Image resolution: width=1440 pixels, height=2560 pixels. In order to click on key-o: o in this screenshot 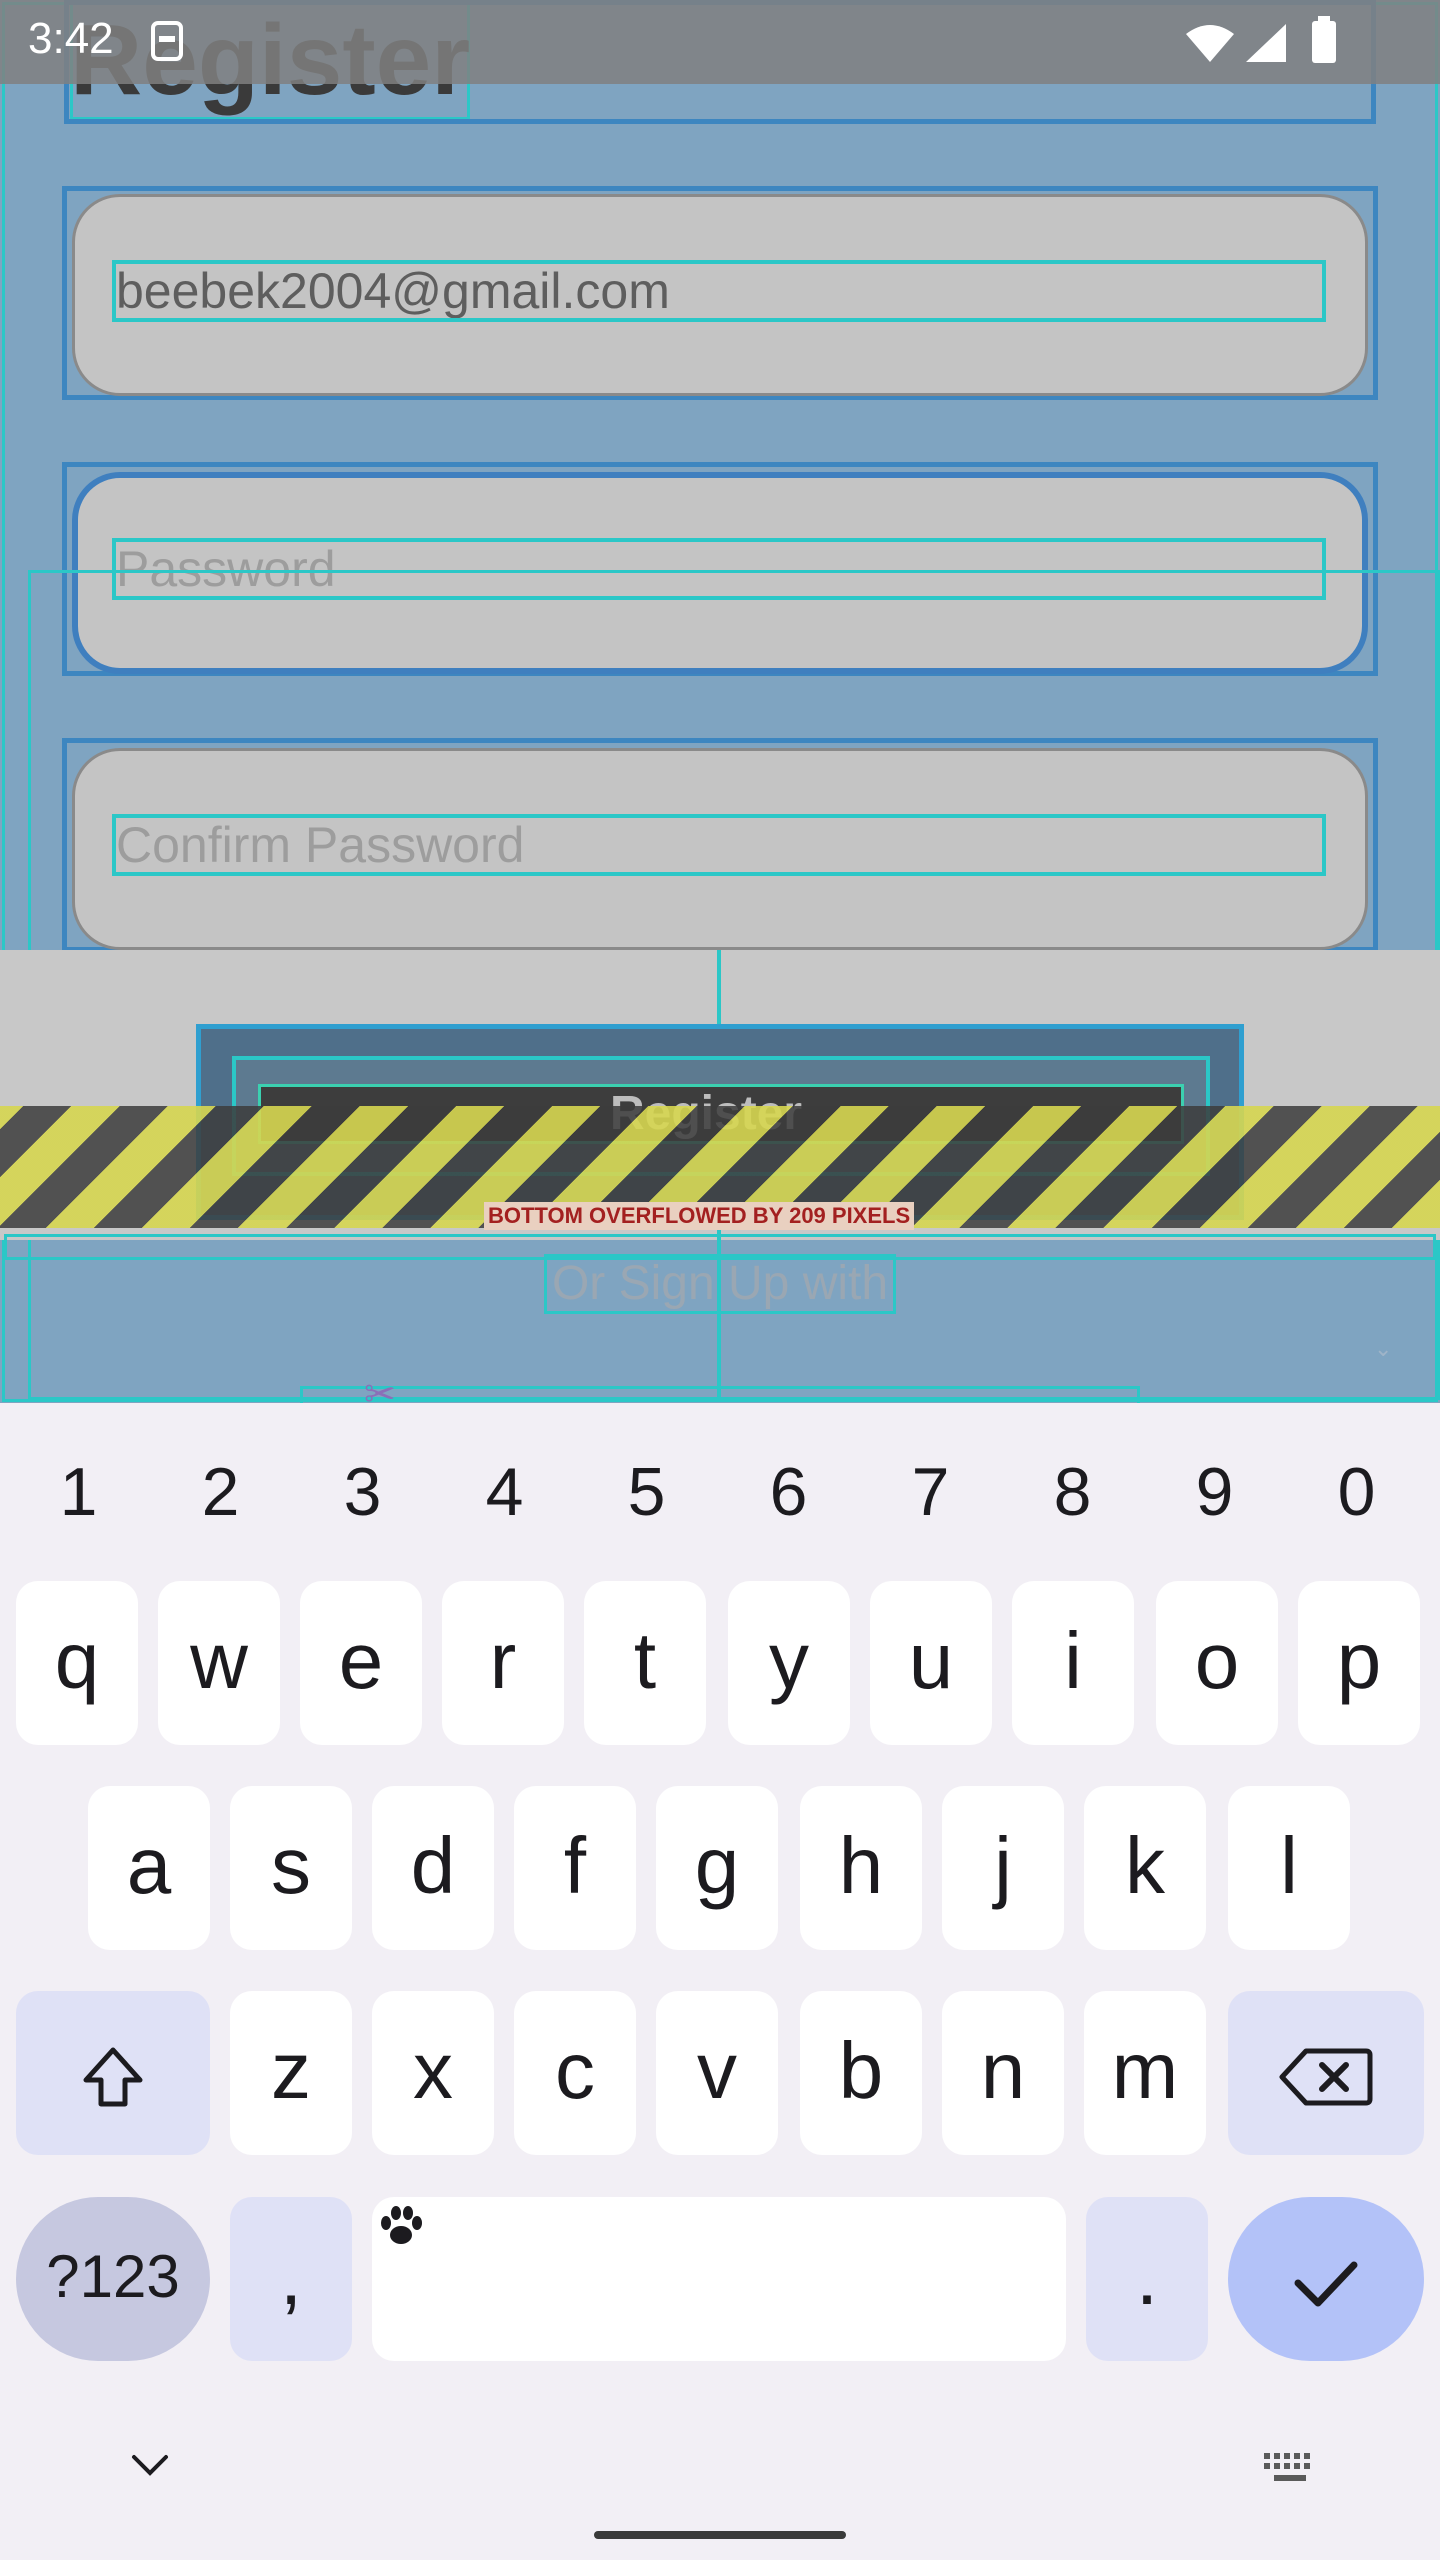, I will do `click(1217, 1663)`.